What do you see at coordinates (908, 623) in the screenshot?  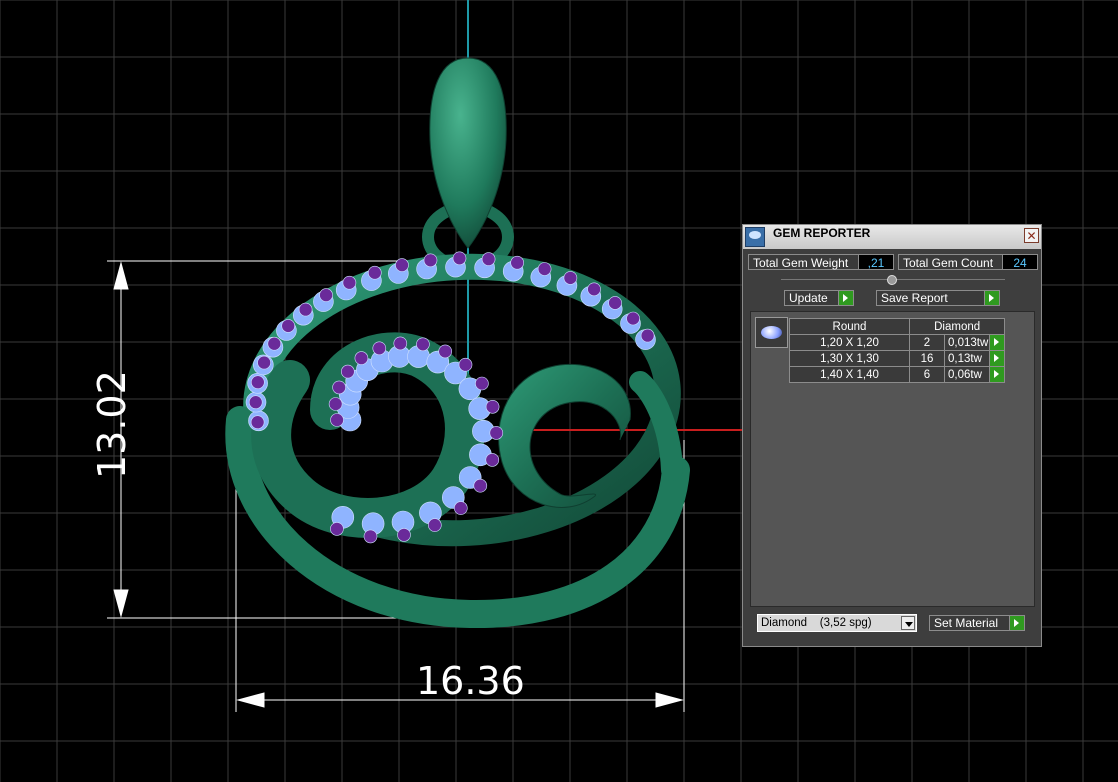 I see `chevron-down-icon` at bounding box center [908, 623].